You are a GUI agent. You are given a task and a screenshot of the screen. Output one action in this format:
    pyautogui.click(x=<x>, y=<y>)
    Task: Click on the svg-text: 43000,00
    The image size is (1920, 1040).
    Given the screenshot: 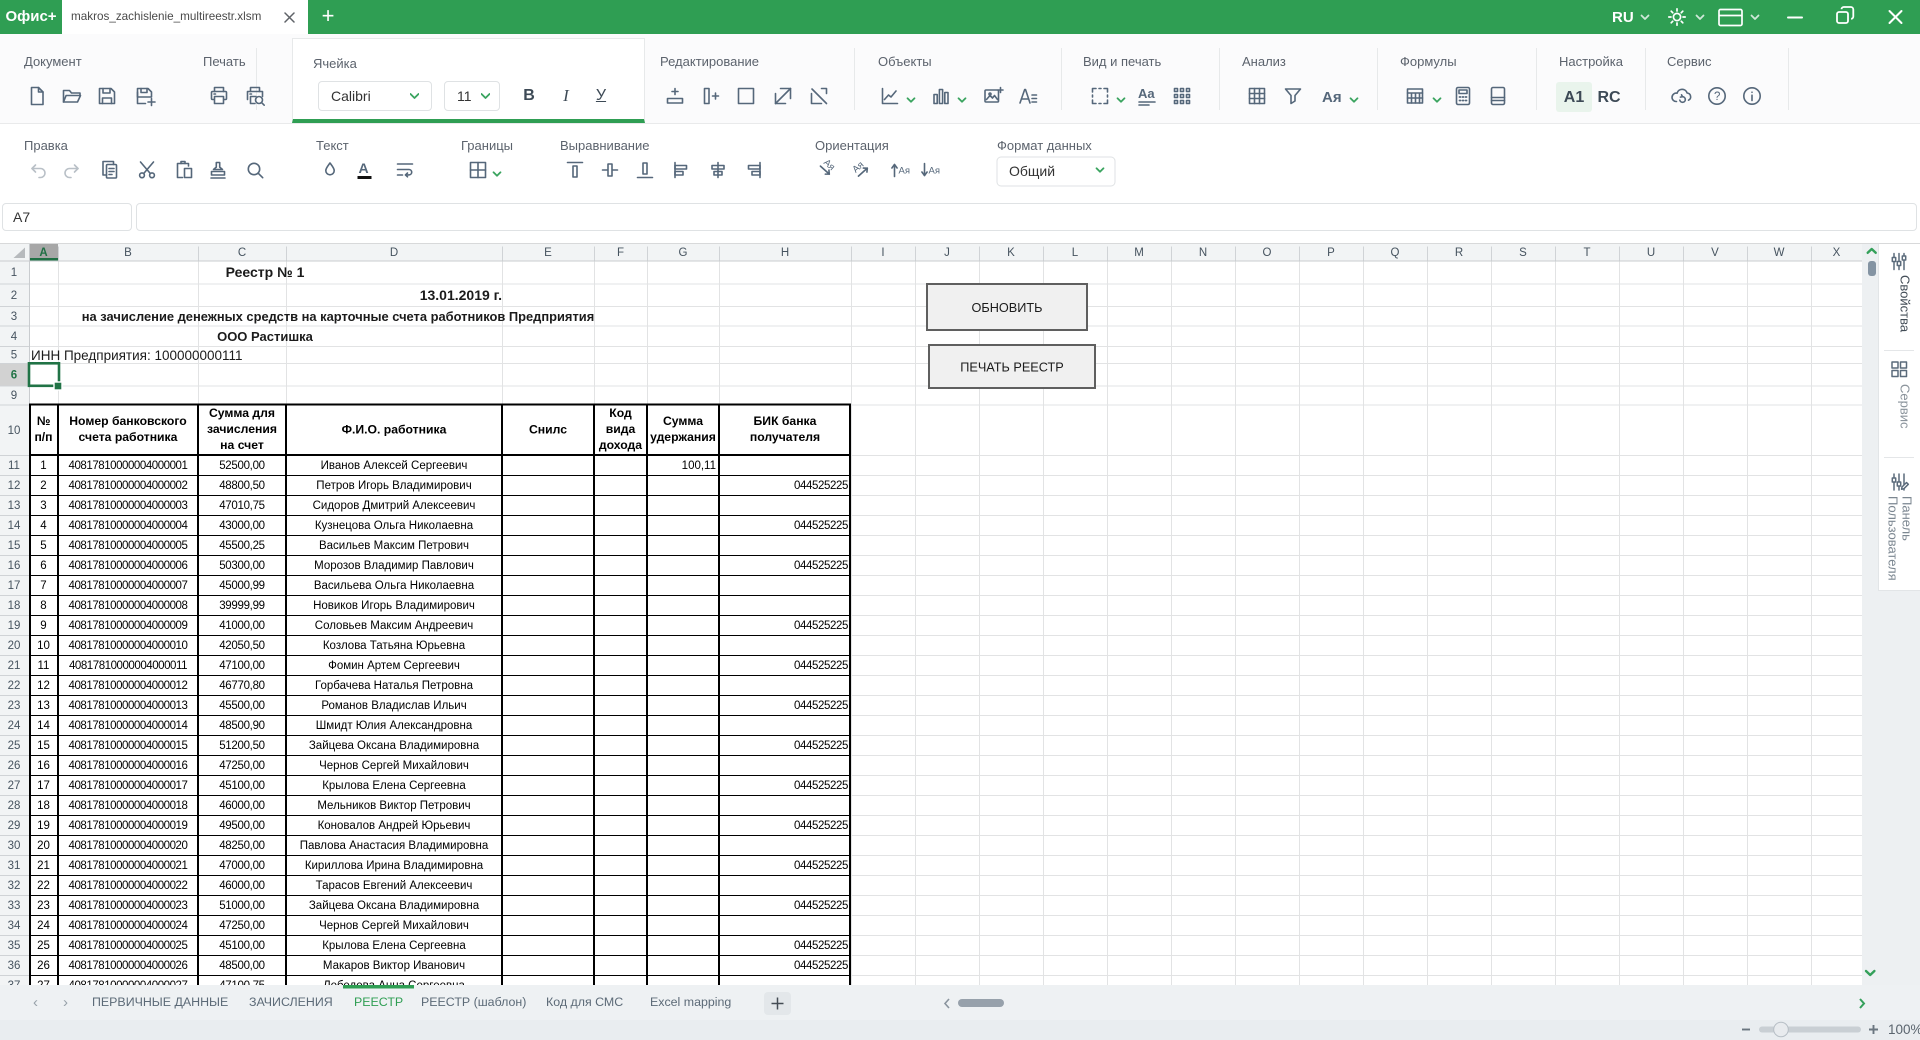 What is the action you would take?
    pyautogui.click(x=242, y=526)
    